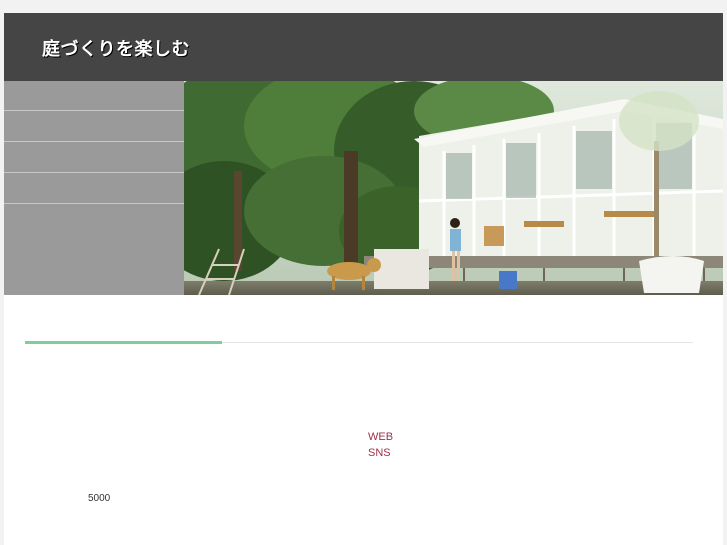  Describe the element at coordinates (380, 437) in the screenshot. I see `web-link: WEB` at that location.